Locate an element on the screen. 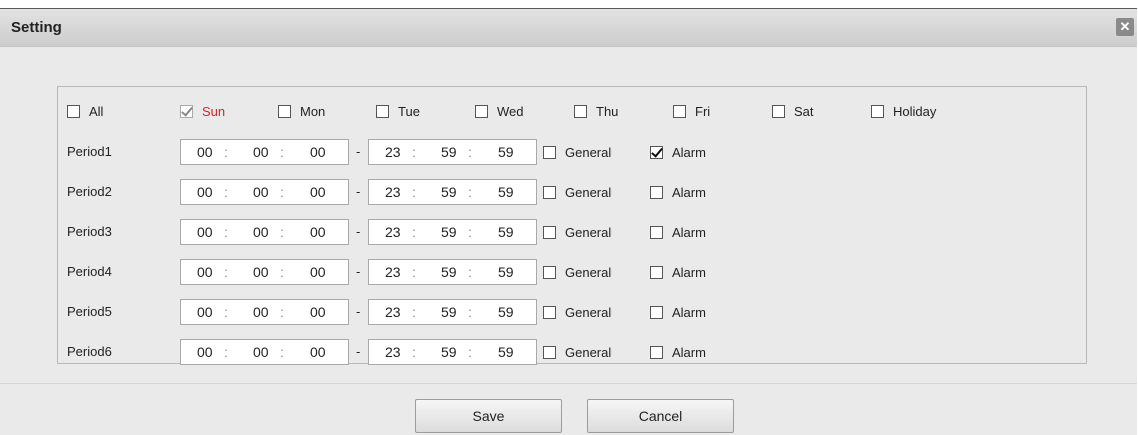  save-button: Save is located at coordinates (488, 416).